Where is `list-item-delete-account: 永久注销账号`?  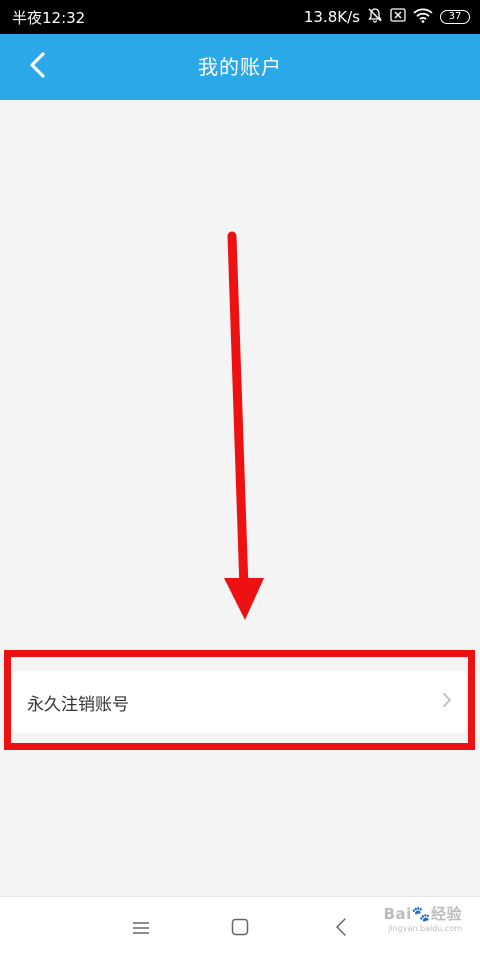 list-item-delete-account: 永久注销账号 is located at coordinates (239, 702).